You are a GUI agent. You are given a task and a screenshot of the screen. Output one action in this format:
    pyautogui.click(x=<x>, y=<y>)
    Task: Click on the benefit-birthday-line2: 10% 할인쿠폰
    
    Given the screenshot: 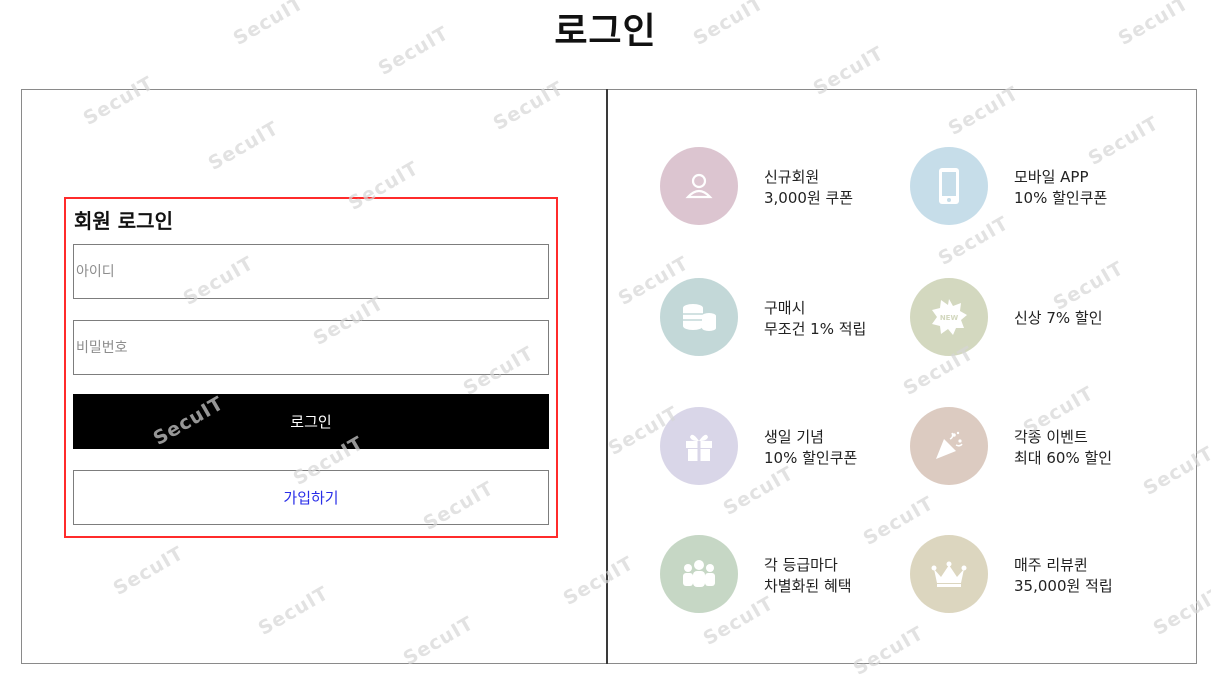 What is the action you would take?
    pyautogui.click(x=811, y=458)
    